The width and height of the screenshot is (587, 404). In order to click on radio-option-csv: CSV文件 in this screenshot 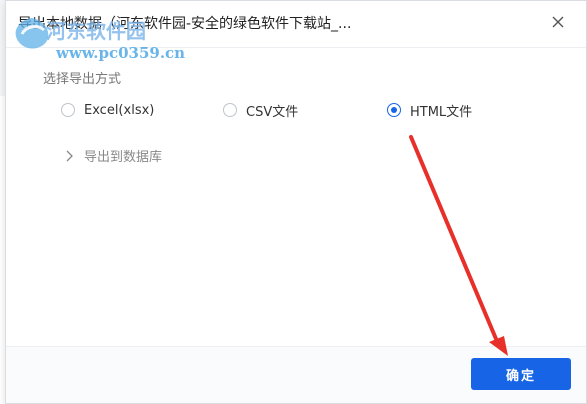, I will do `click(260, 110)`.